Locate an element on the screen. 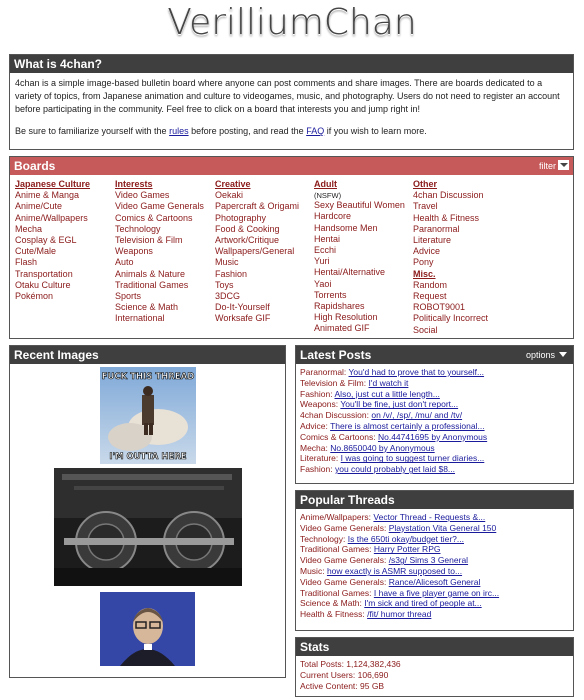 The image size is (584, 700). board-link: Photography is located at coordinates (270, 218).